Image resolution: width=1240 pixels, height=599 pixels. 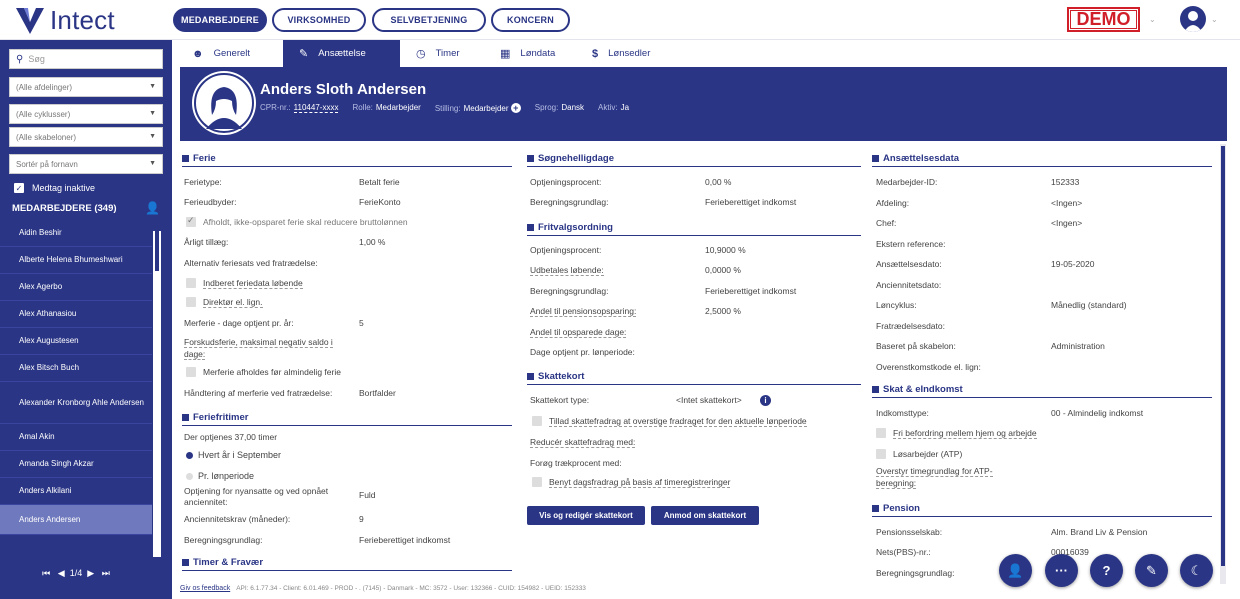 I want to click on field-value: Fuld, so click(x=367, y=495).